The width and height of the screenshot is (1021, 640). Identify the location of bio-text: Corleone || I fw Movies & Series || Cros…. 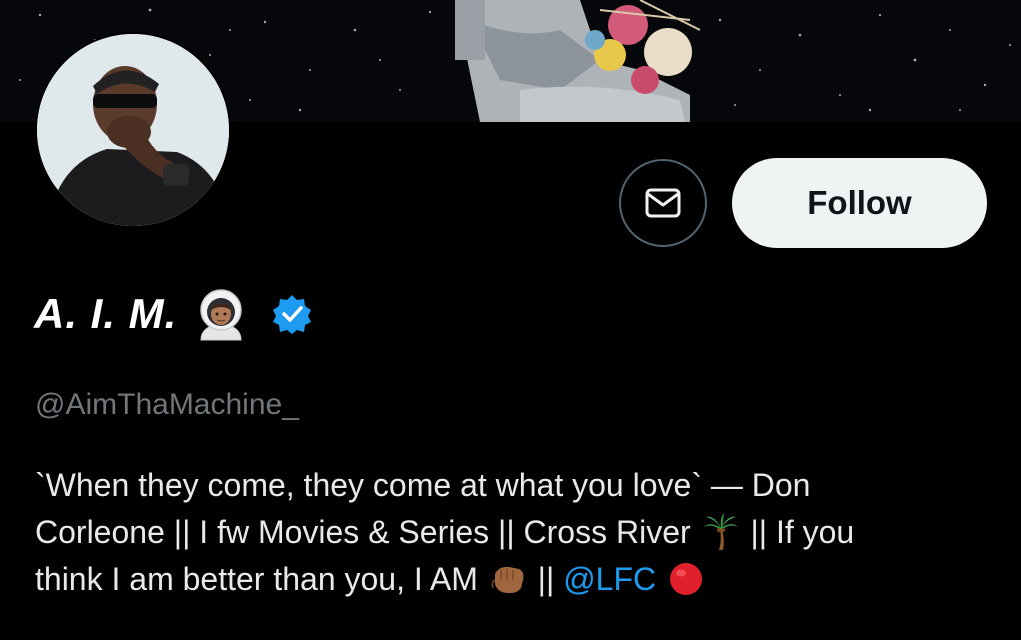
(363, 532).